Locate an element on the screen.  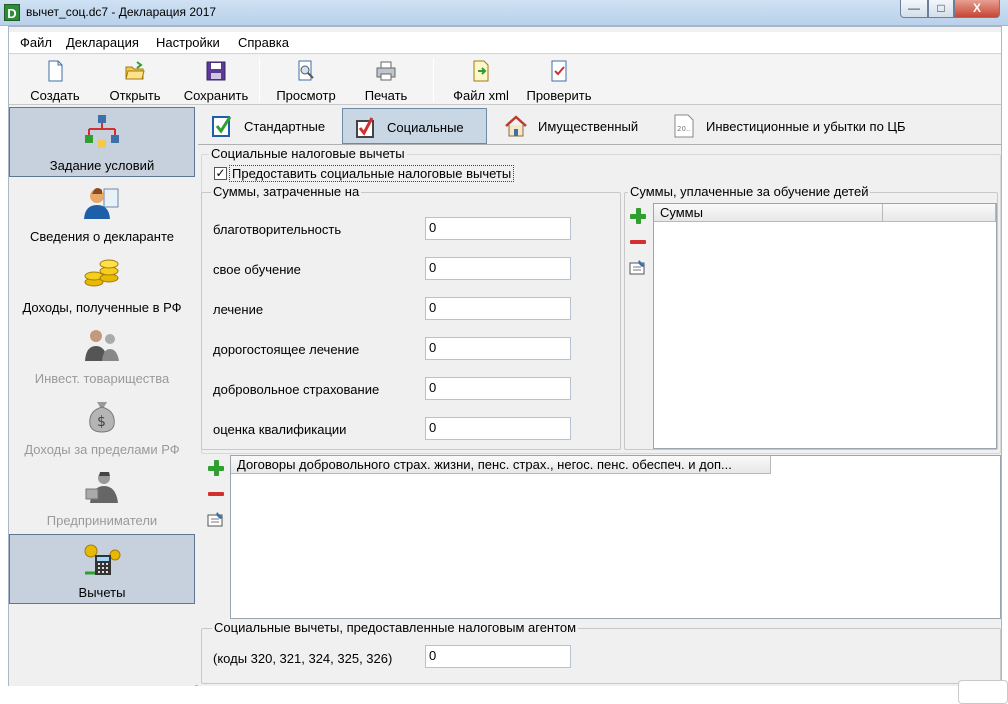
menu-help: Справка is located at coordinates (263, 42).